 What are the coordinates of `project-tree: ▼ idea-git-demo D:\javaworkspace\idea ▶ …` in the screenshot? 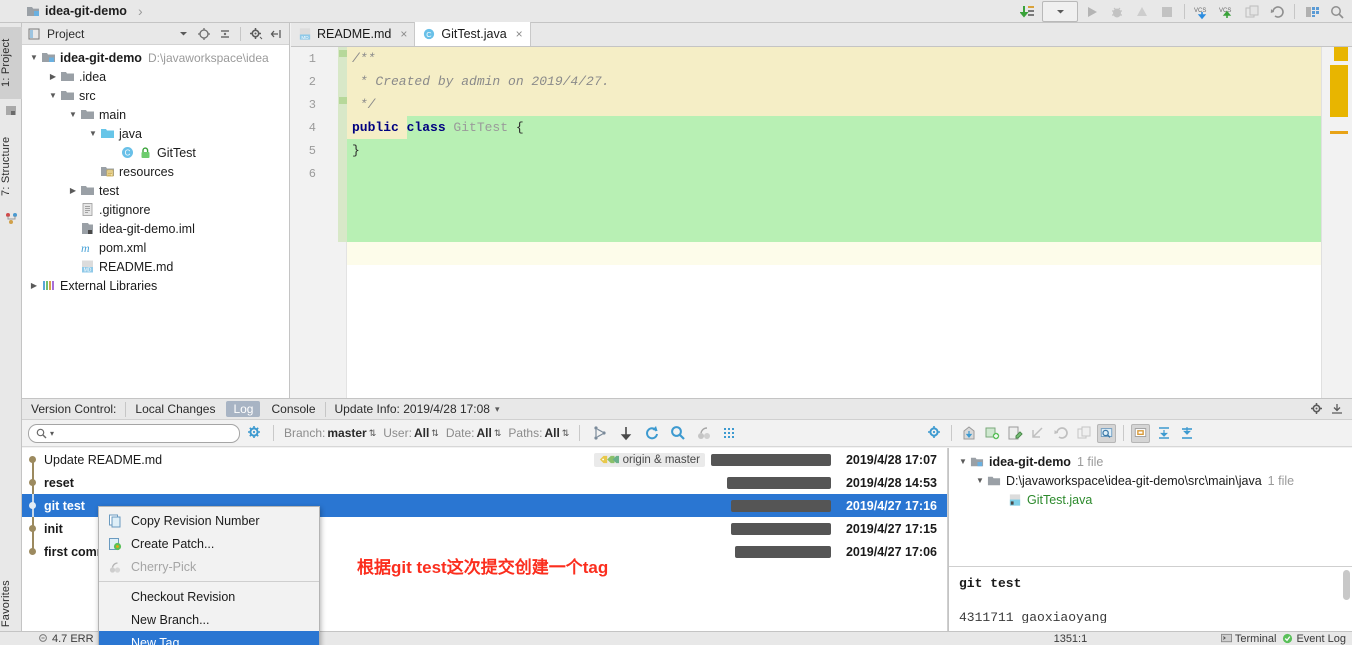 It's located at (155, 170).